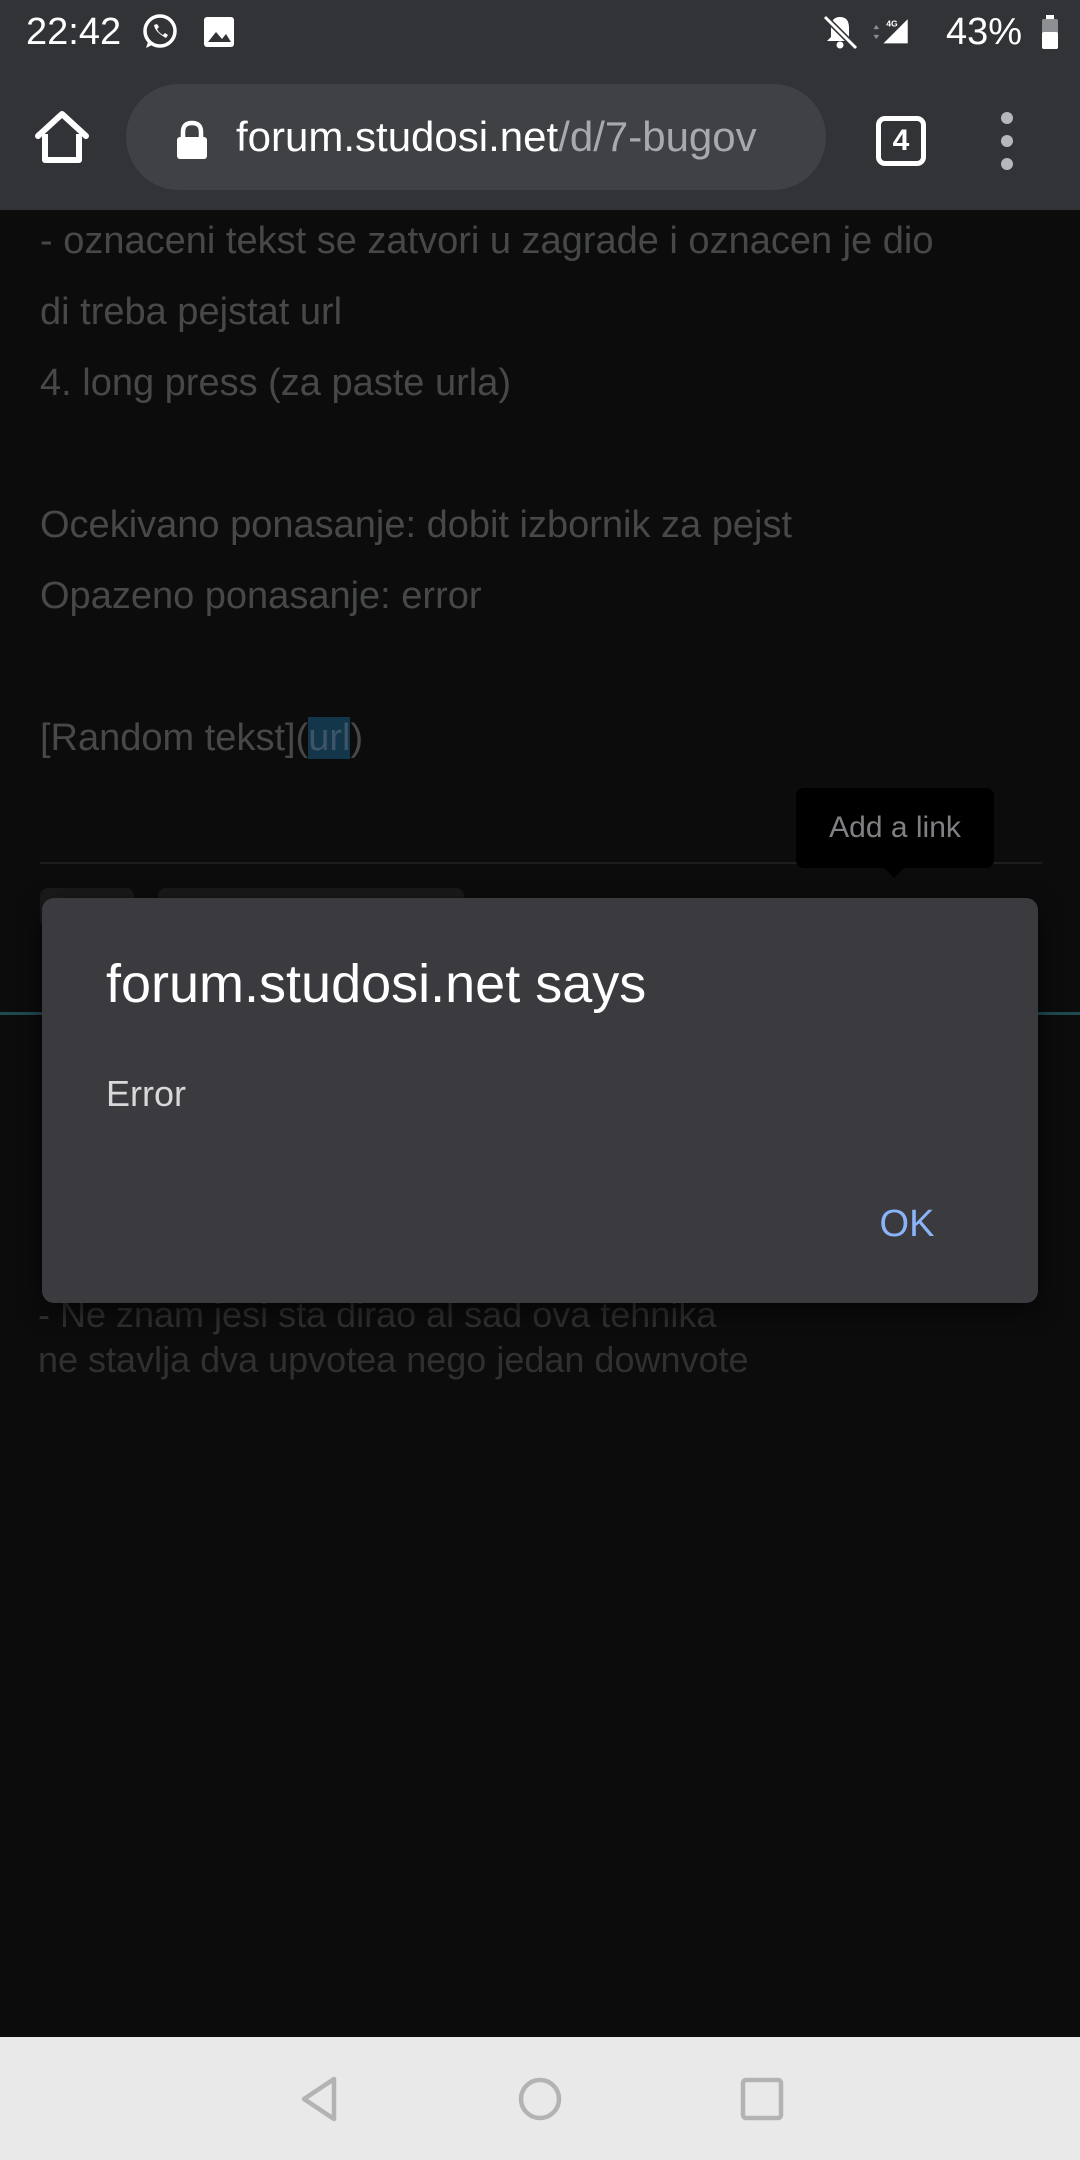  What do you see at coordinates (174, 738) in the screenshot?
I see `markdown-prefix: [Random tekst](` at bounding box center [174, 738].